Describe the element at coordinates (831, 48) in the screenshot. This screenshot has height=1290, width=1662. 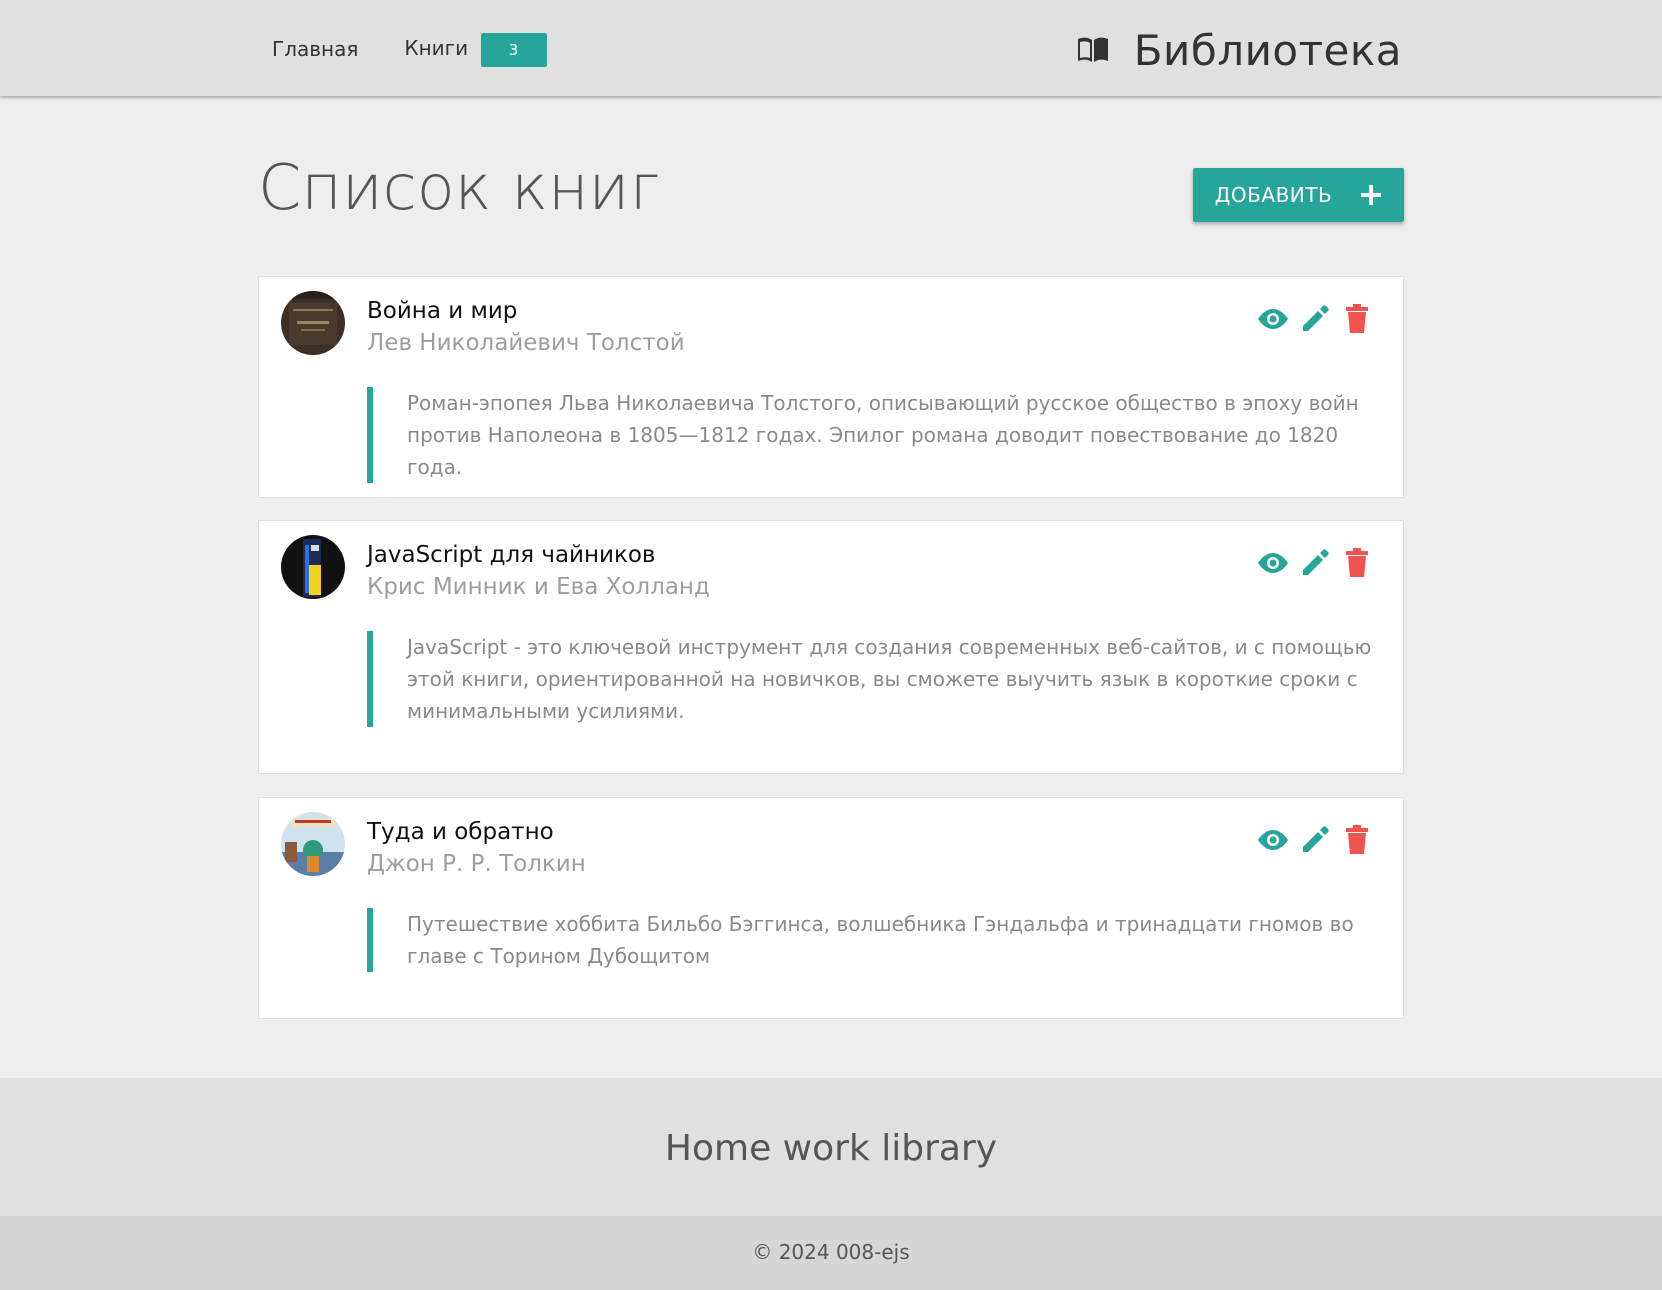
I see `navbar: Главная Книги 3 Библиотека` at that location.